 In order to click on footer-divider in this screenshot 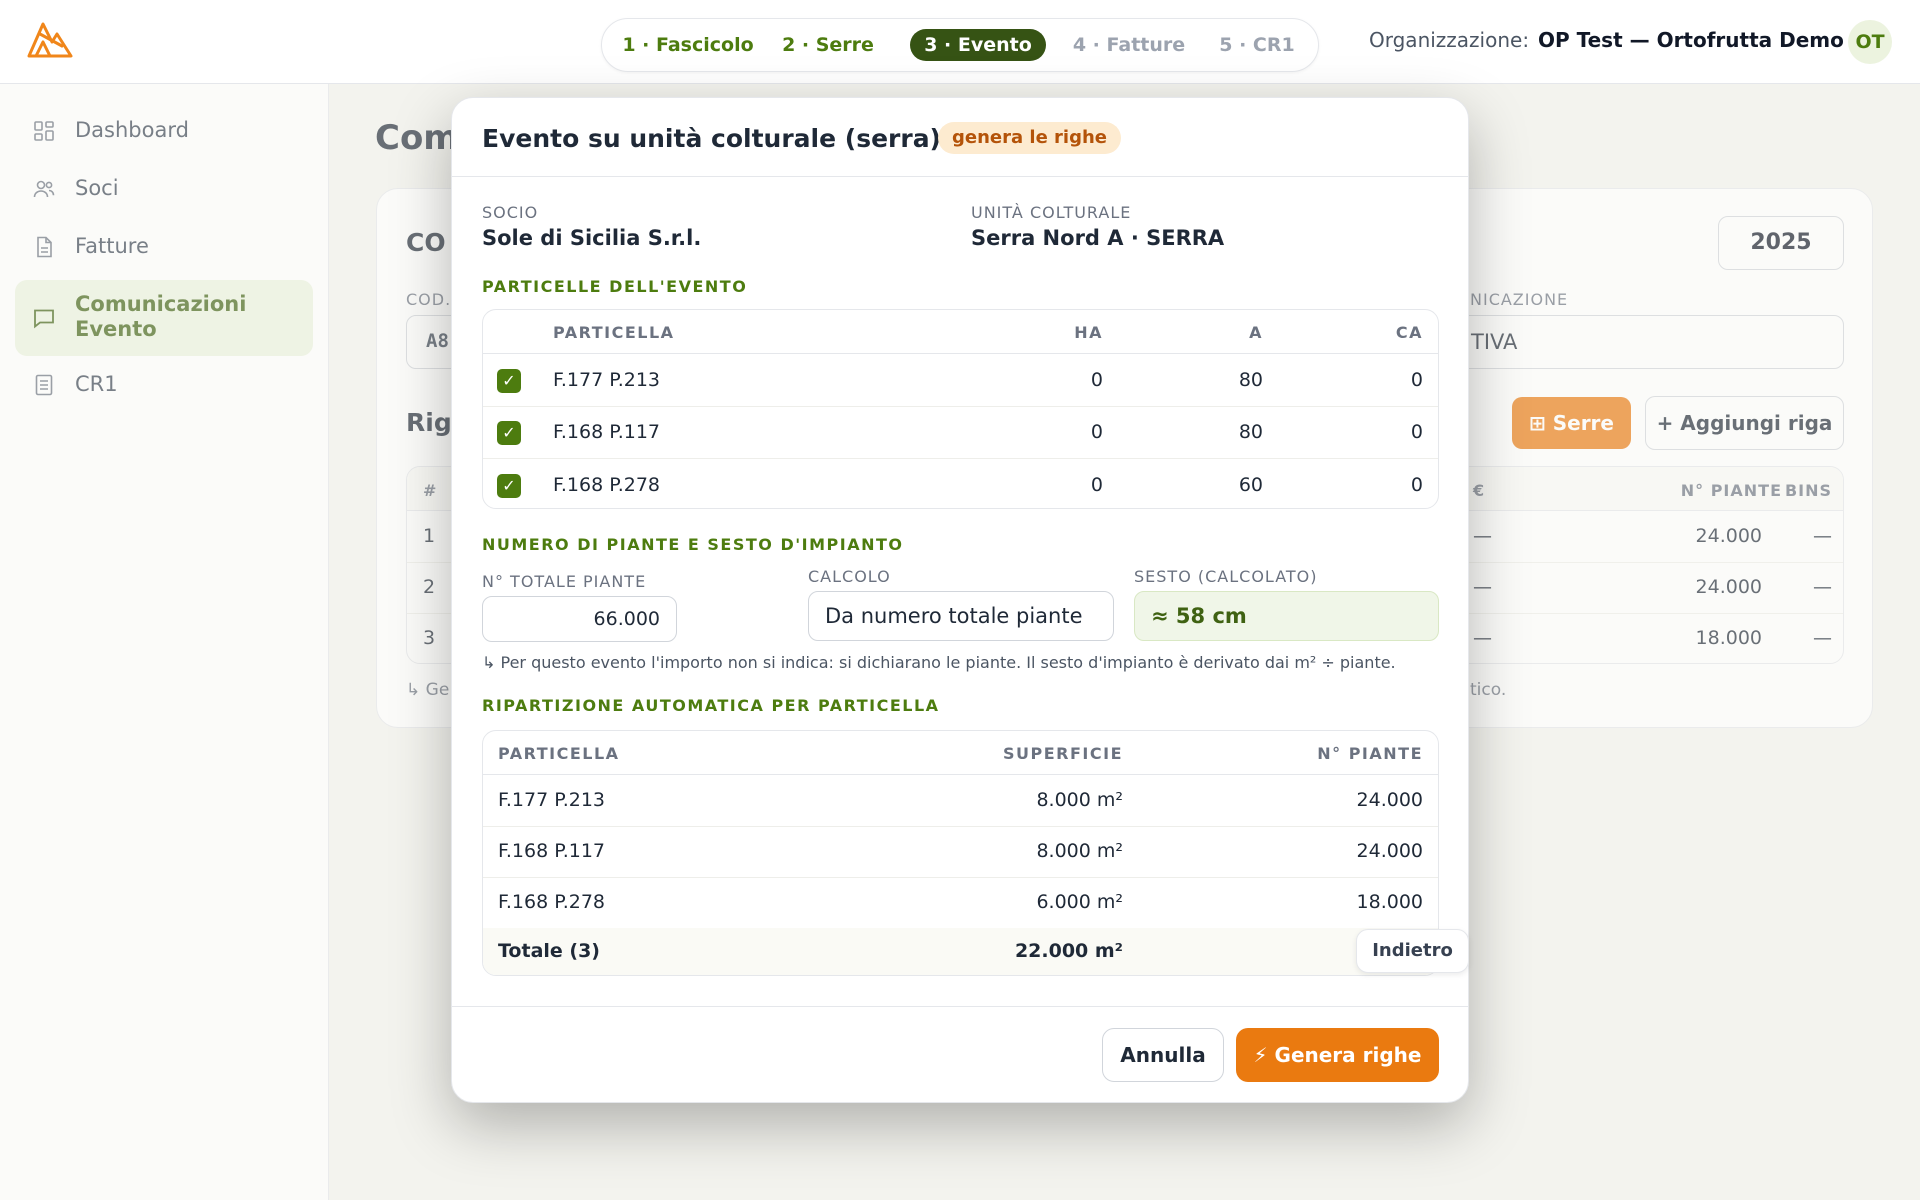, I will do `click(960, 1006)`.